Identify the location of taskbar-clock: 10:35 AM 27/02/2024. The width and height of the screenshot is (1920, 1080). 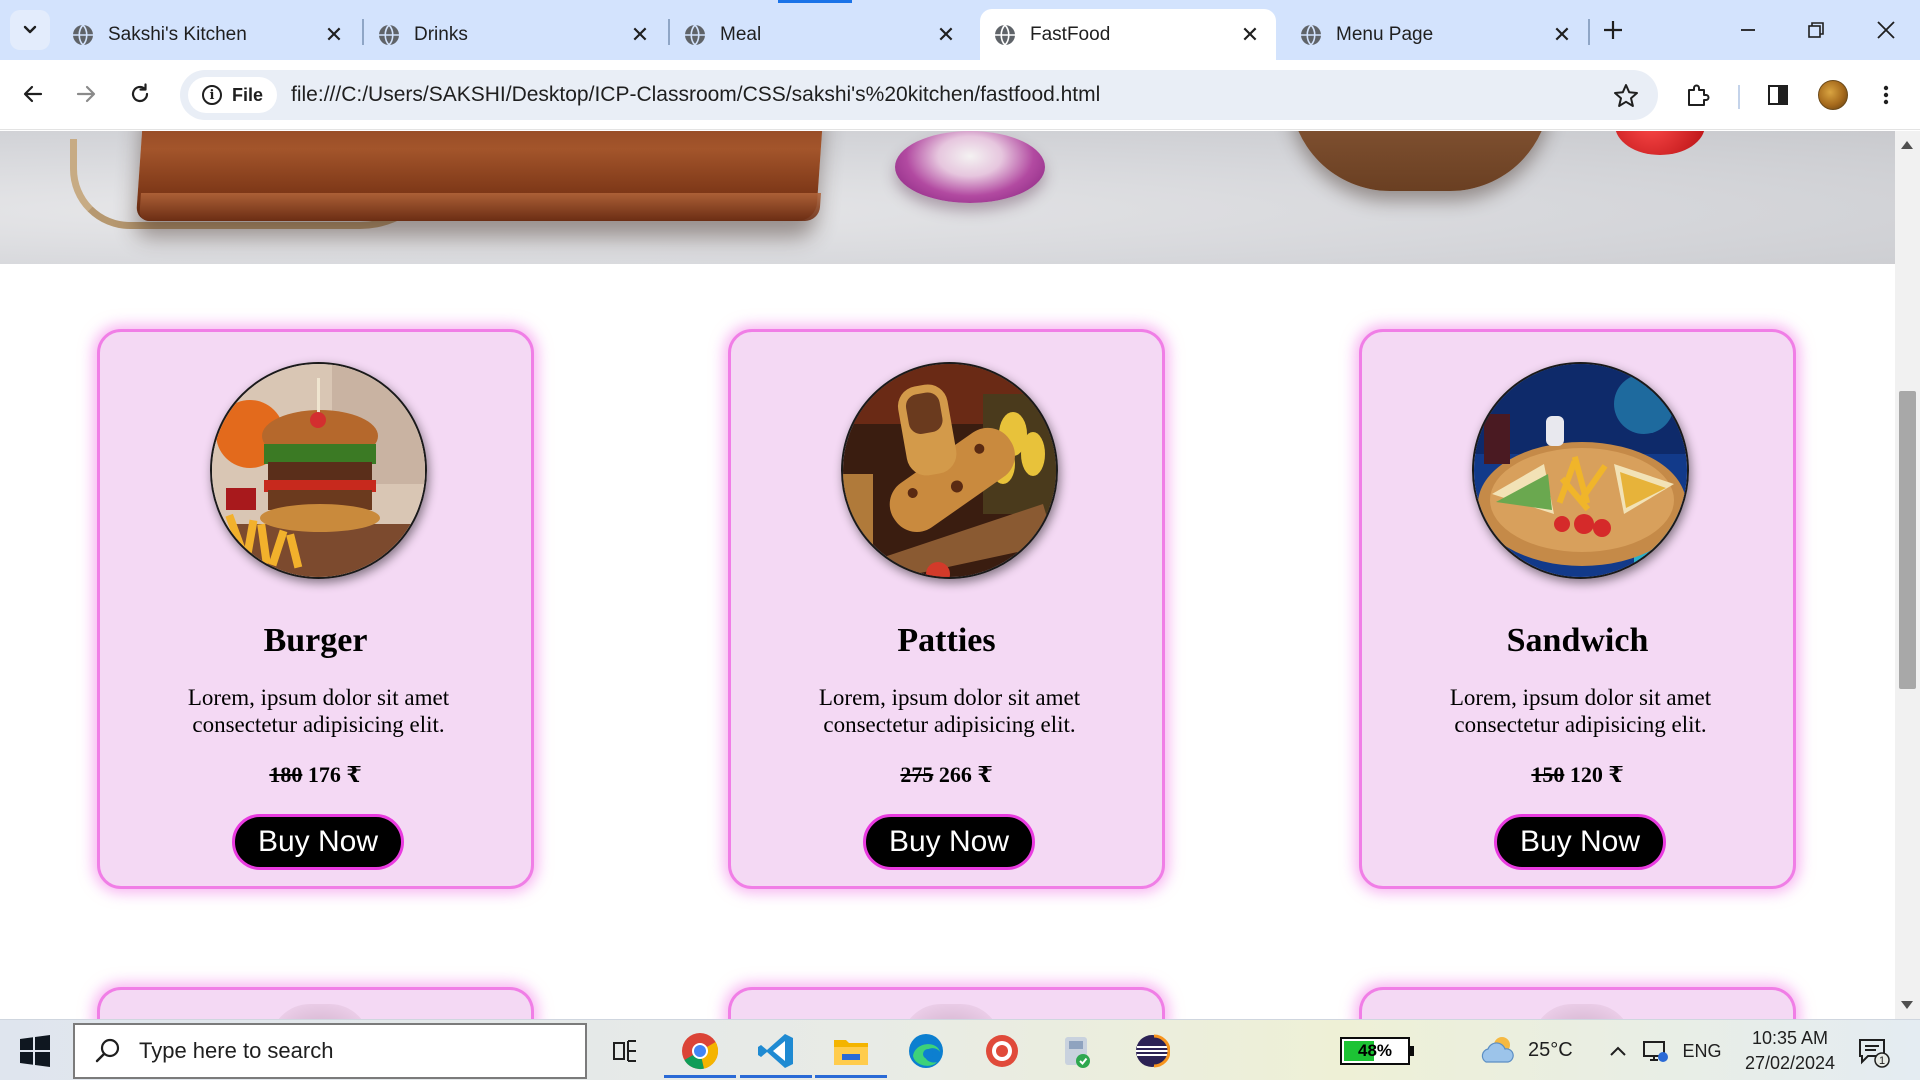
(1790, 1051).